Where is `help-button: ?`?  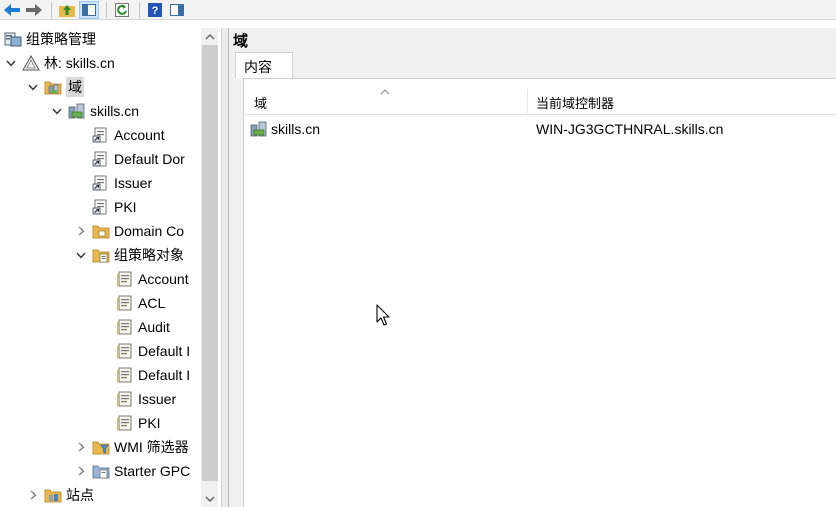
help-button: ? is located at coordinates (155, 10).